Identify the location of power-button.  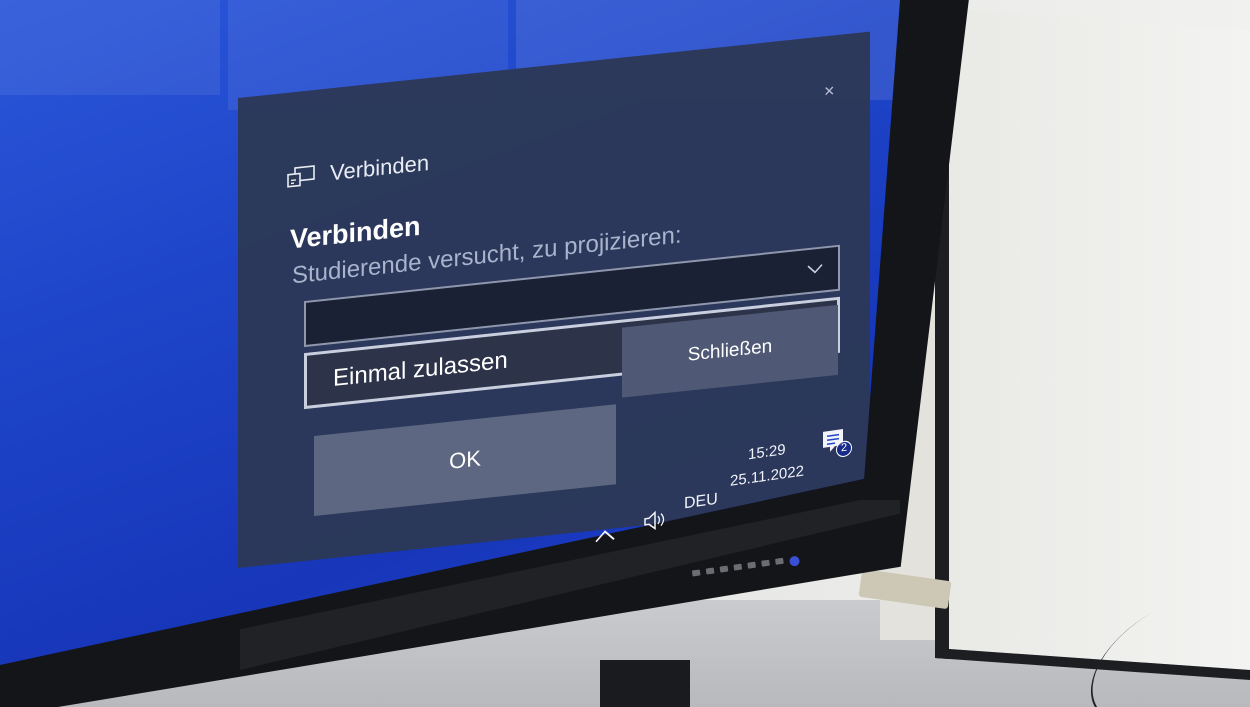
(794, 561).